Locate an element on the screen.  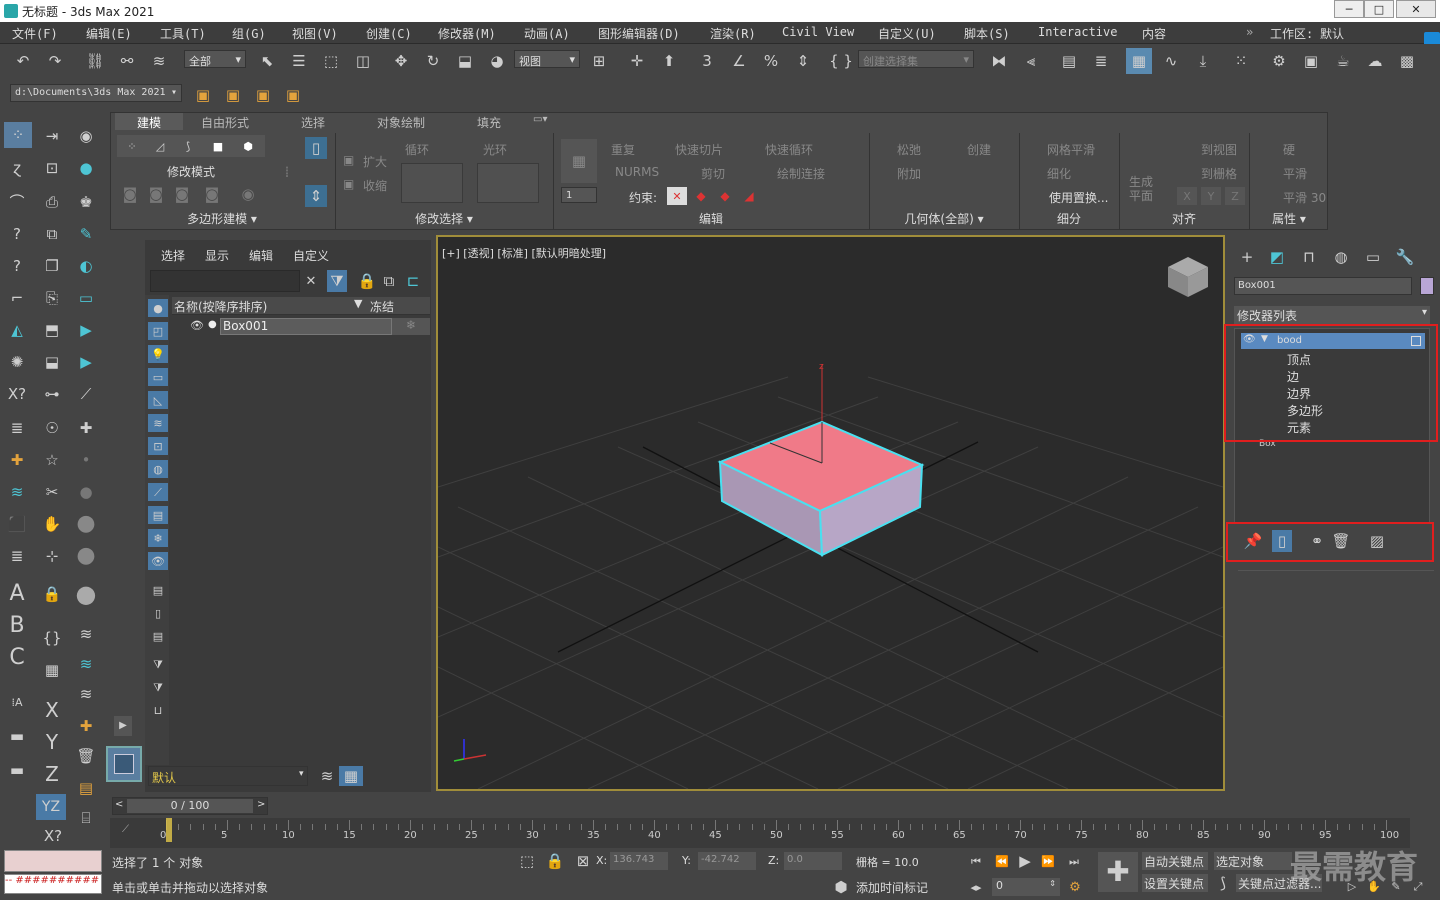
groups-filter-icon: ⊡ is located at coordinates (158, 446).